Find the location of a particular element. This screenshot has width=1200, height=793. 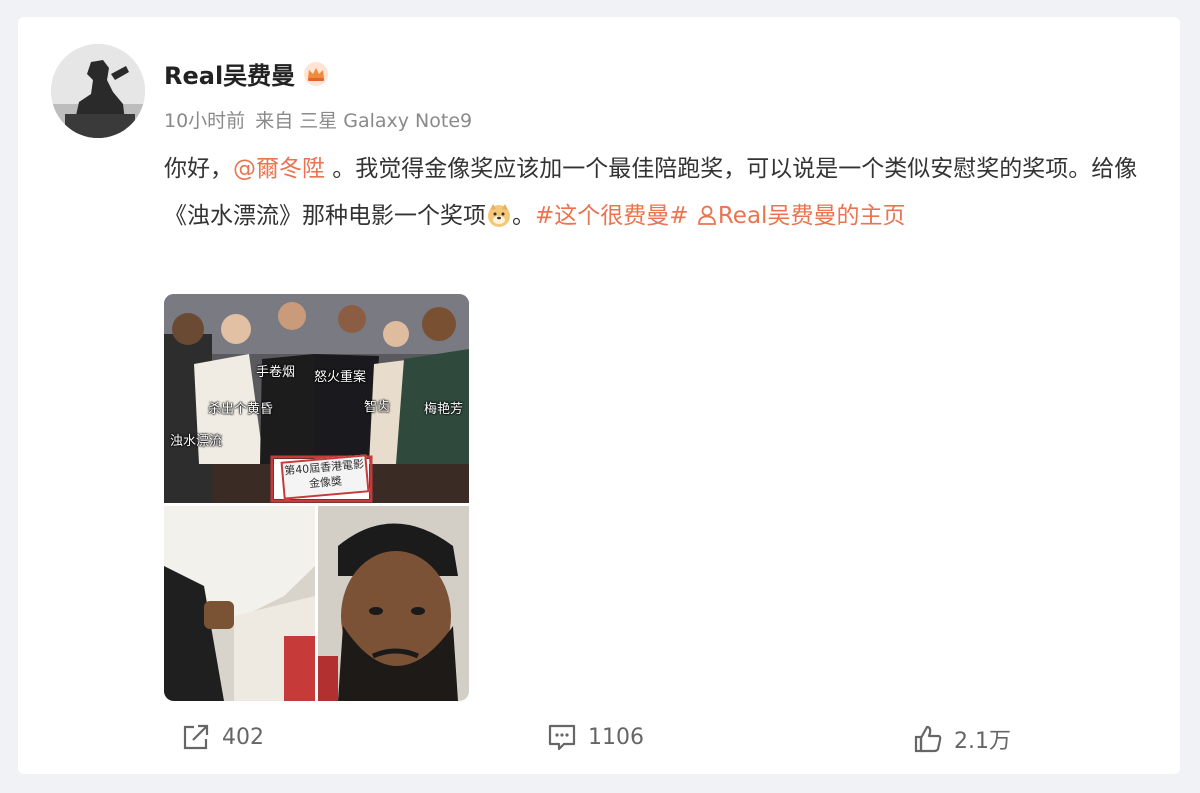

bottom-right-photo is located at coordinates (393, 603).